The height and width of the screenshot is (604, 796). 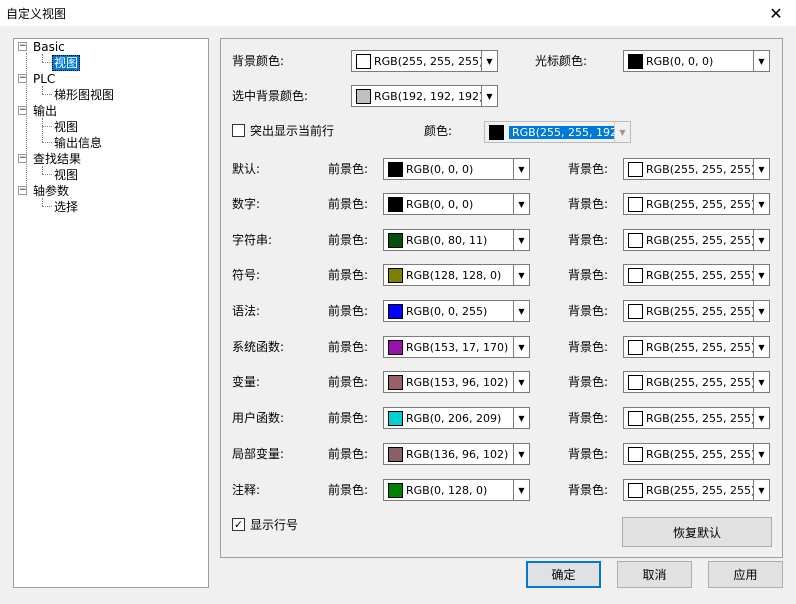 What do you see at coordinates (654, 574) in the screenshot?
I see `cancel-button: 取消` at bounding box center [654, 574].